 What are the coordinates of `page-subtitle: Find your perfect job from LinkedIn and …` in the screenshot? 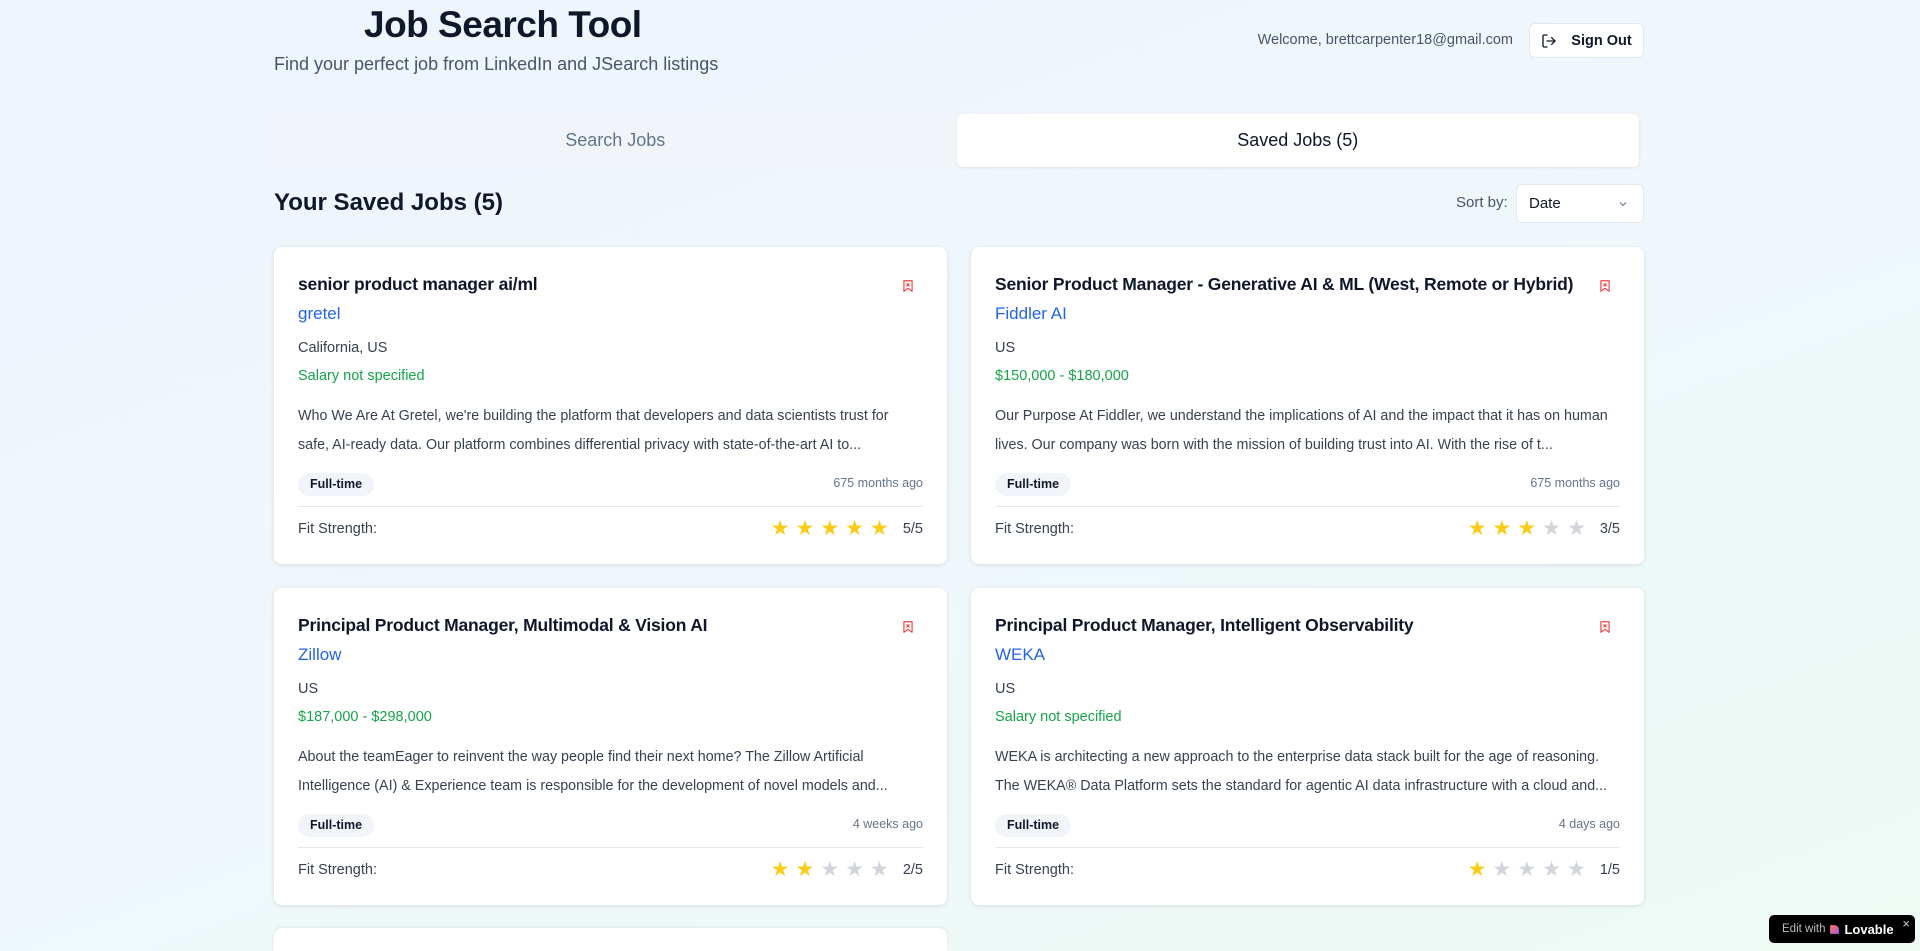 It's located at (496, 64).